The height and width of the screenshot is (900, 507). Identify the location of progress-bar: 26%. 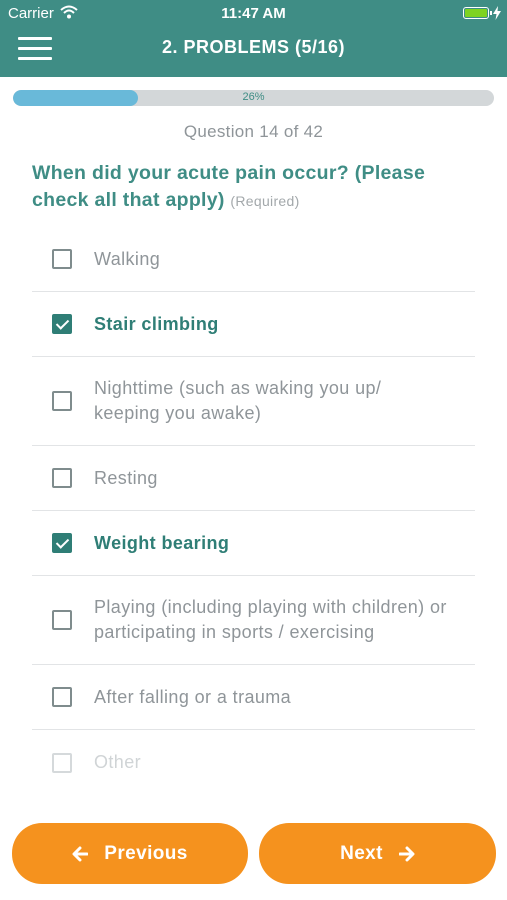
(253, 98).